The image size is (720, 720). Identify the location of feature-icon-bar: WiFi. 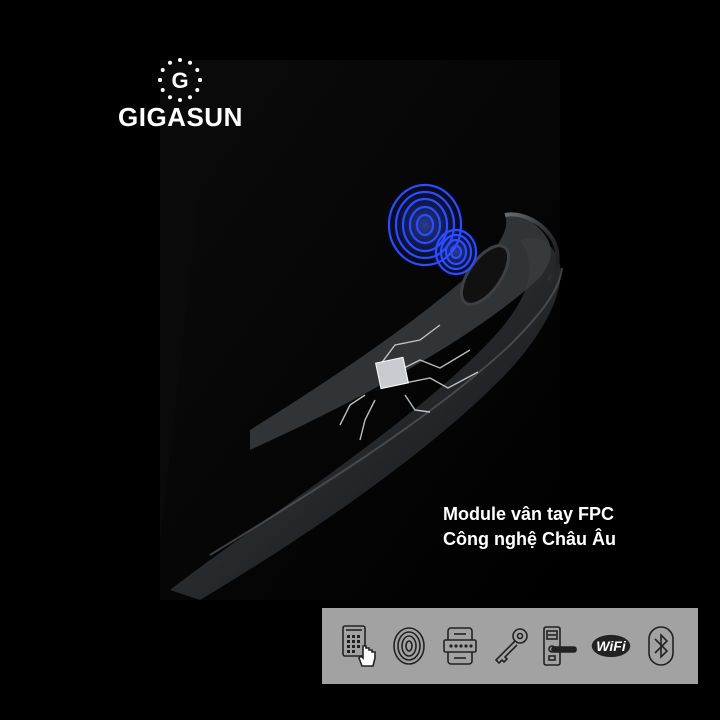
(510, 646).